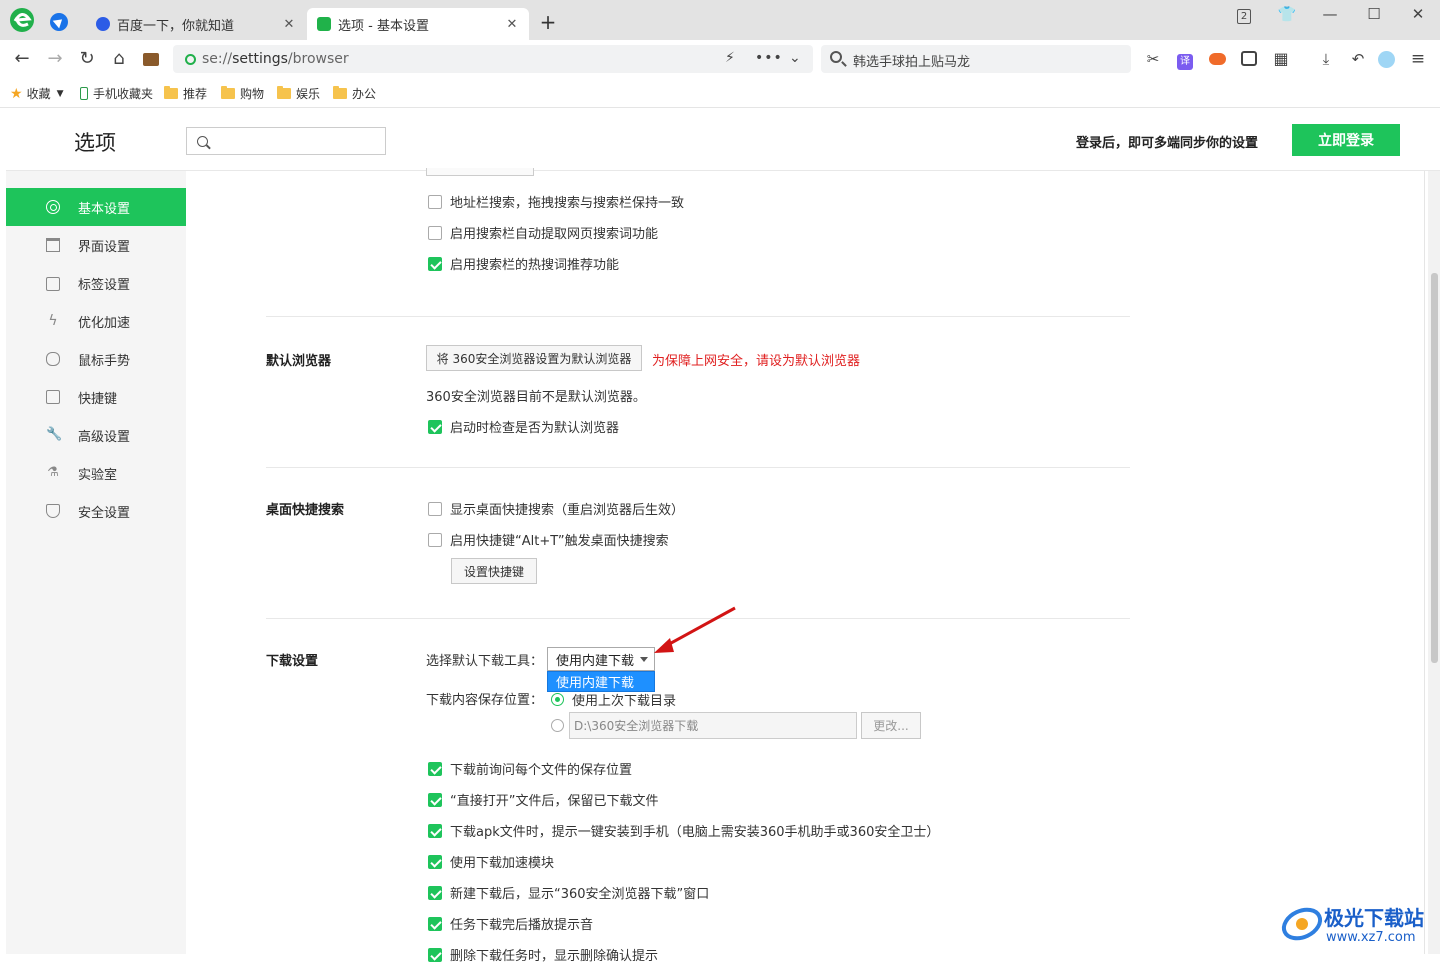 Image resolution: width=1440 pixels, height=964 pixels. Describe the element at coordinates (53, 207) in the screenshot. I see `gear-icon` at that location.